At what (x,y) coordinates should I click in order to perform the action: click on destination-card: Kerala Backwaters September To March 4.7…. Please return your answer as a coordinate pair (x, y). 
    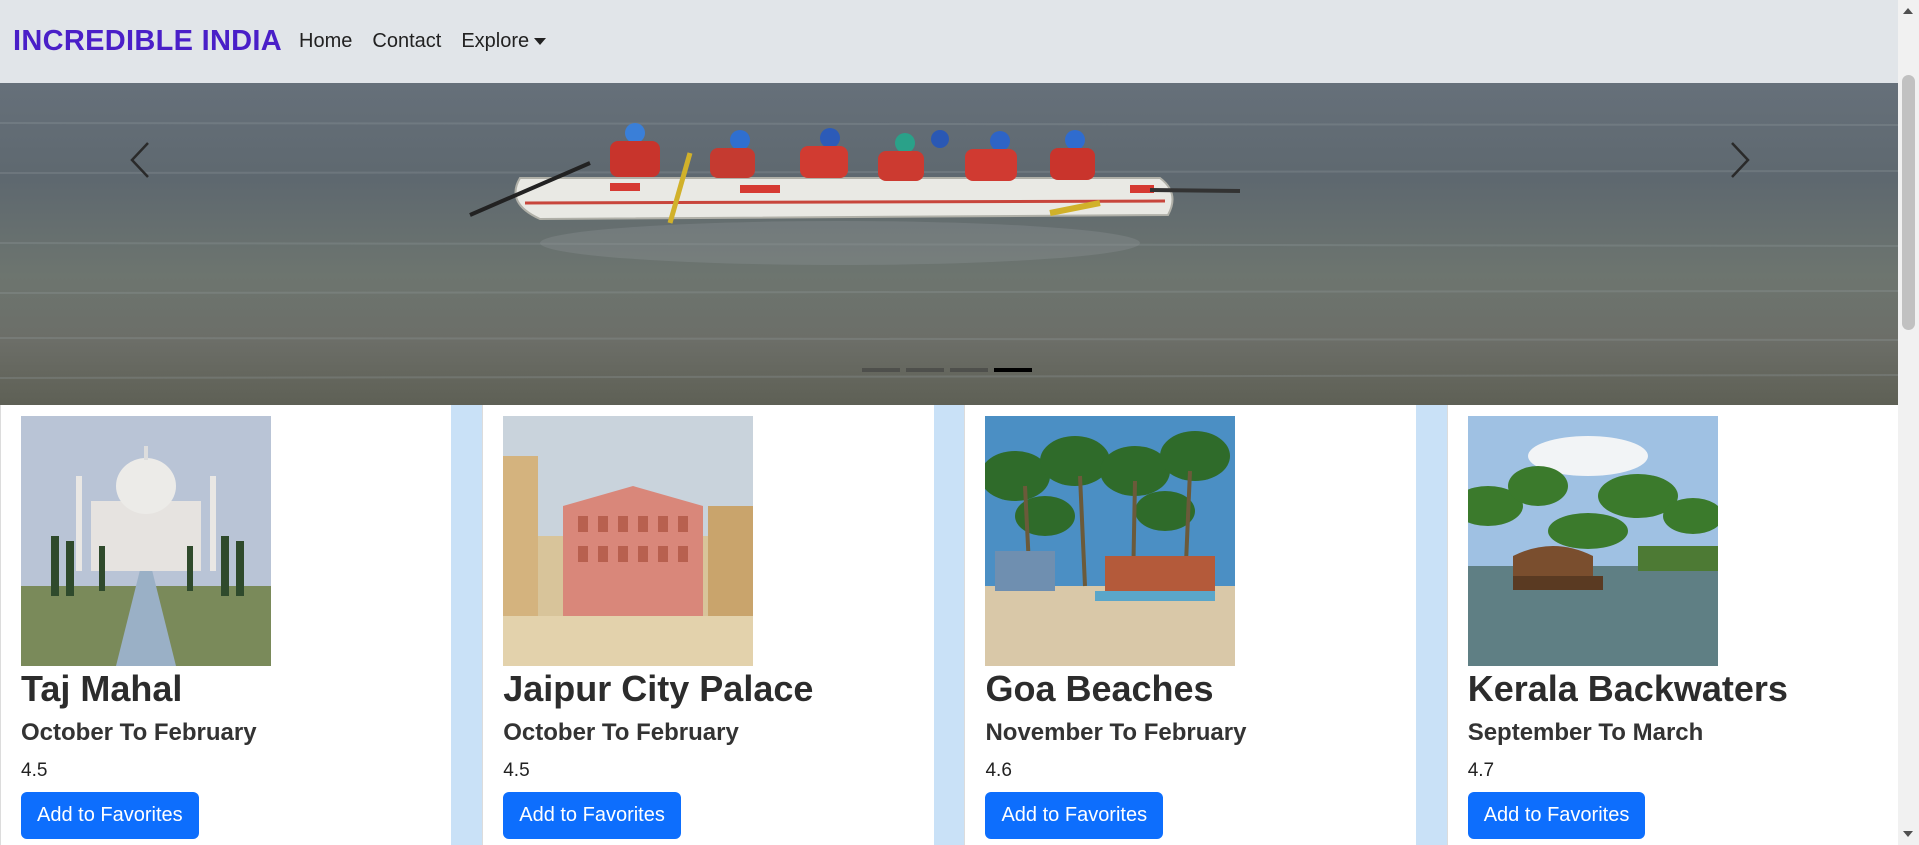
    Looking at the image, I should click on (1672, 625).